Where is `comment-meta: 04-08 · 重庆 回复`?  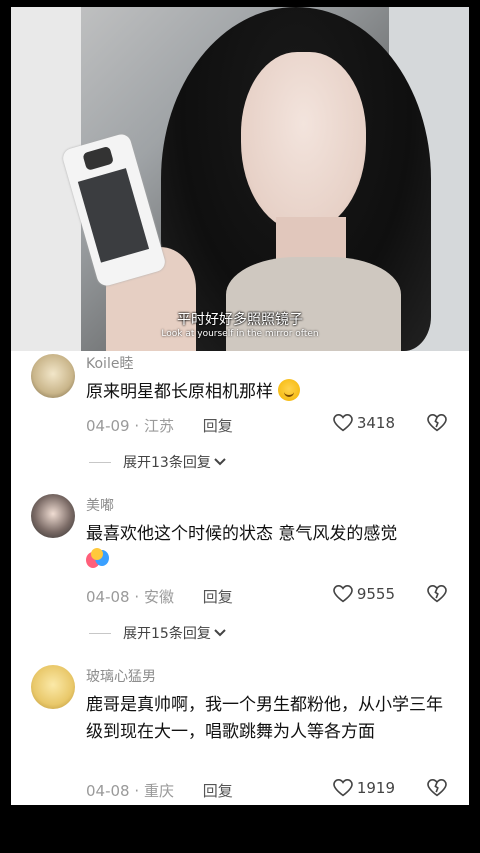 comment-meta: 04-08 · 重庆 回复 is located at coordinates (159, 790).